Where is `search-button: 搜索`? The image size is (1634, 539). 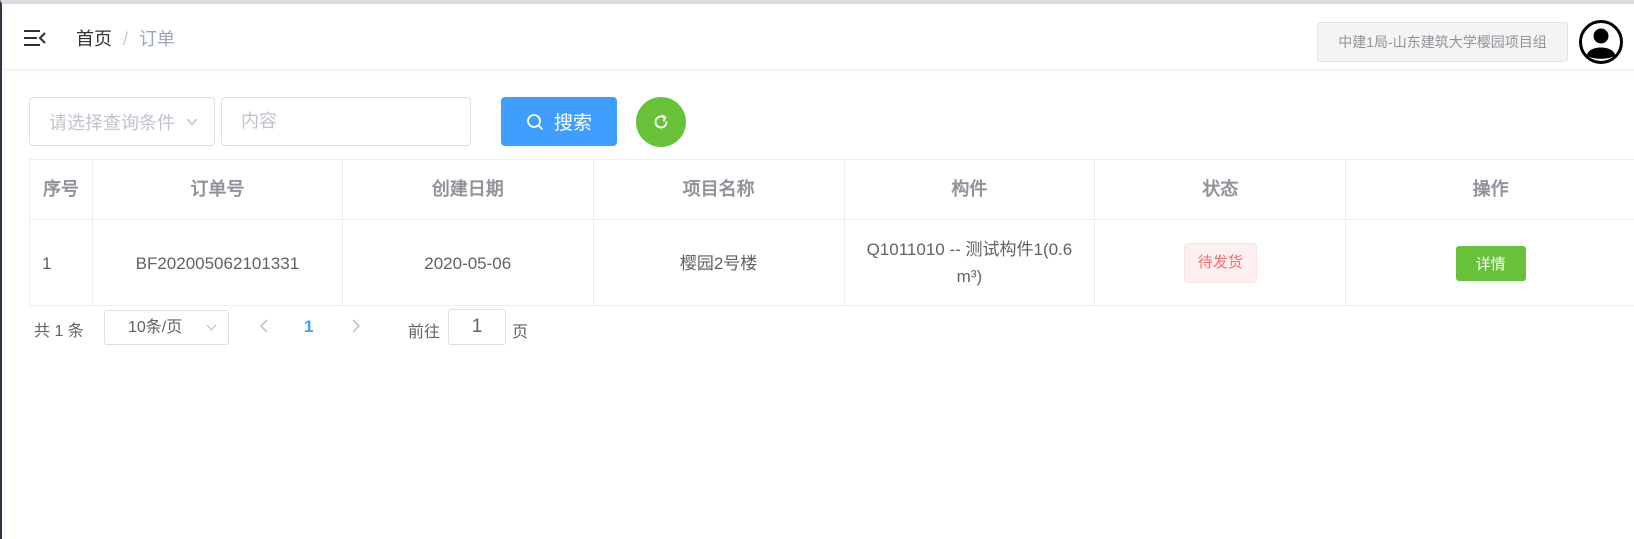 search-button: 搜索 is located at coordinates (559, 121).